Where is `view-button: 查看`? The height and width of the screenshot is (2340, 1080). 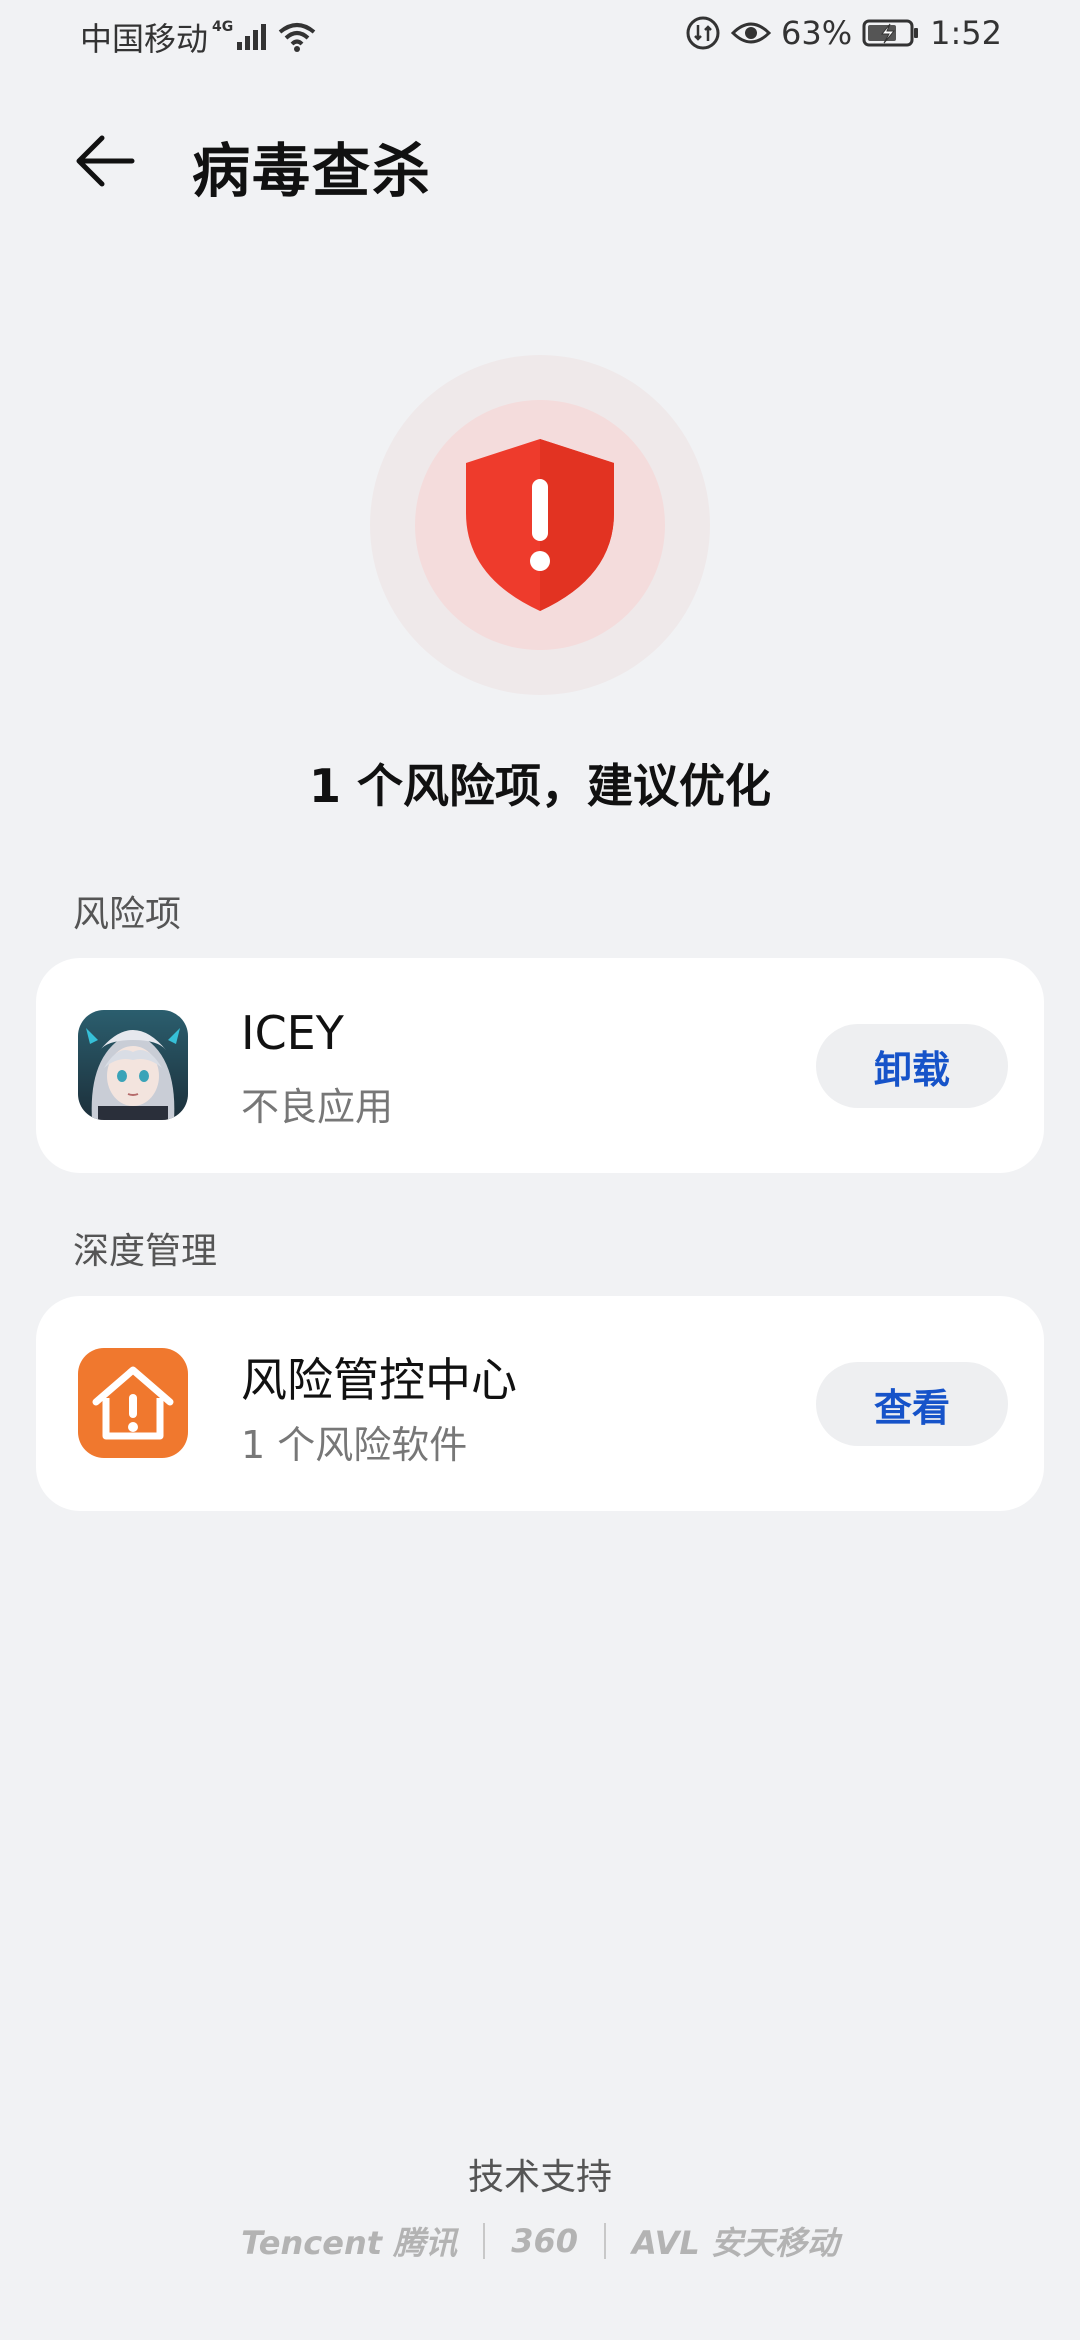 view-button: 查看 is located at coordinates (912, 1404).